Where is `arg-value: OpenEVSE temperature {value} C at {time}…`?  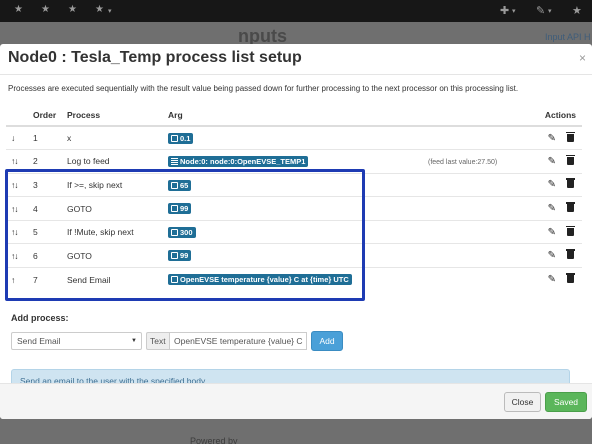
arg-value: OpenEVSE temperature {value} C at {time}… is located at coordinates (264, 280).